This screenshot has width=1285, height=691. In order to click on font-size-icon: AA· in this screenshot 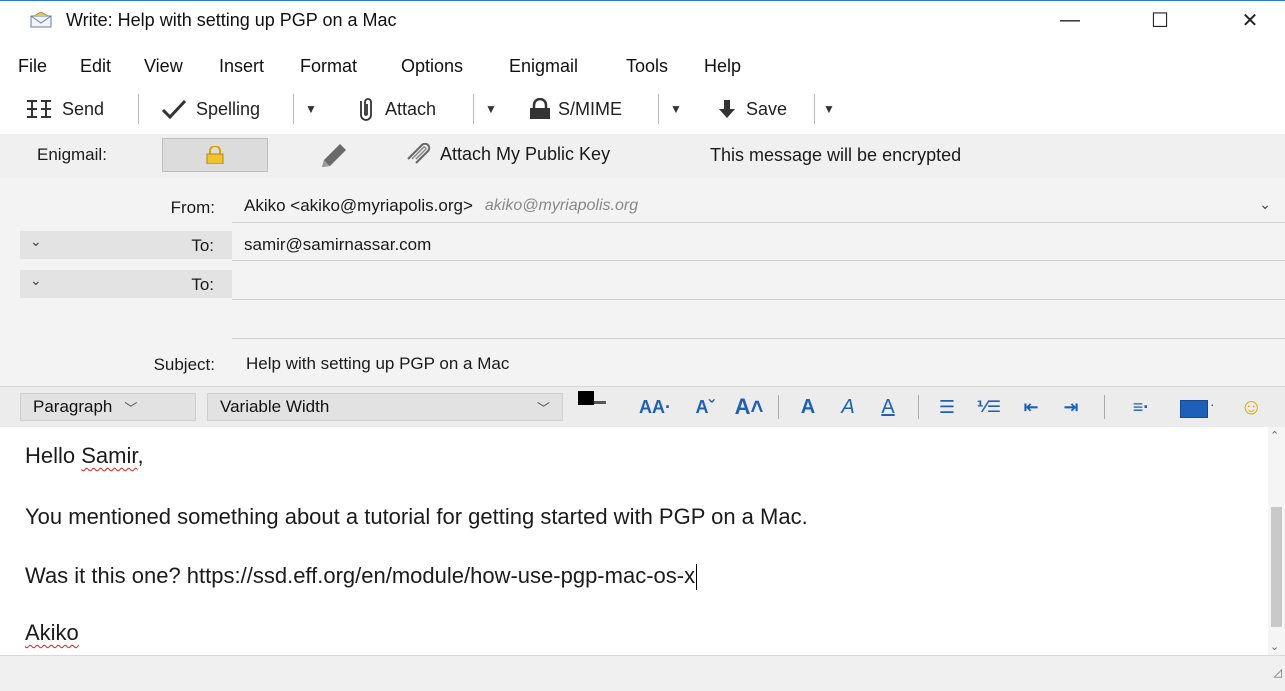, I will do `click(655, 406)`.